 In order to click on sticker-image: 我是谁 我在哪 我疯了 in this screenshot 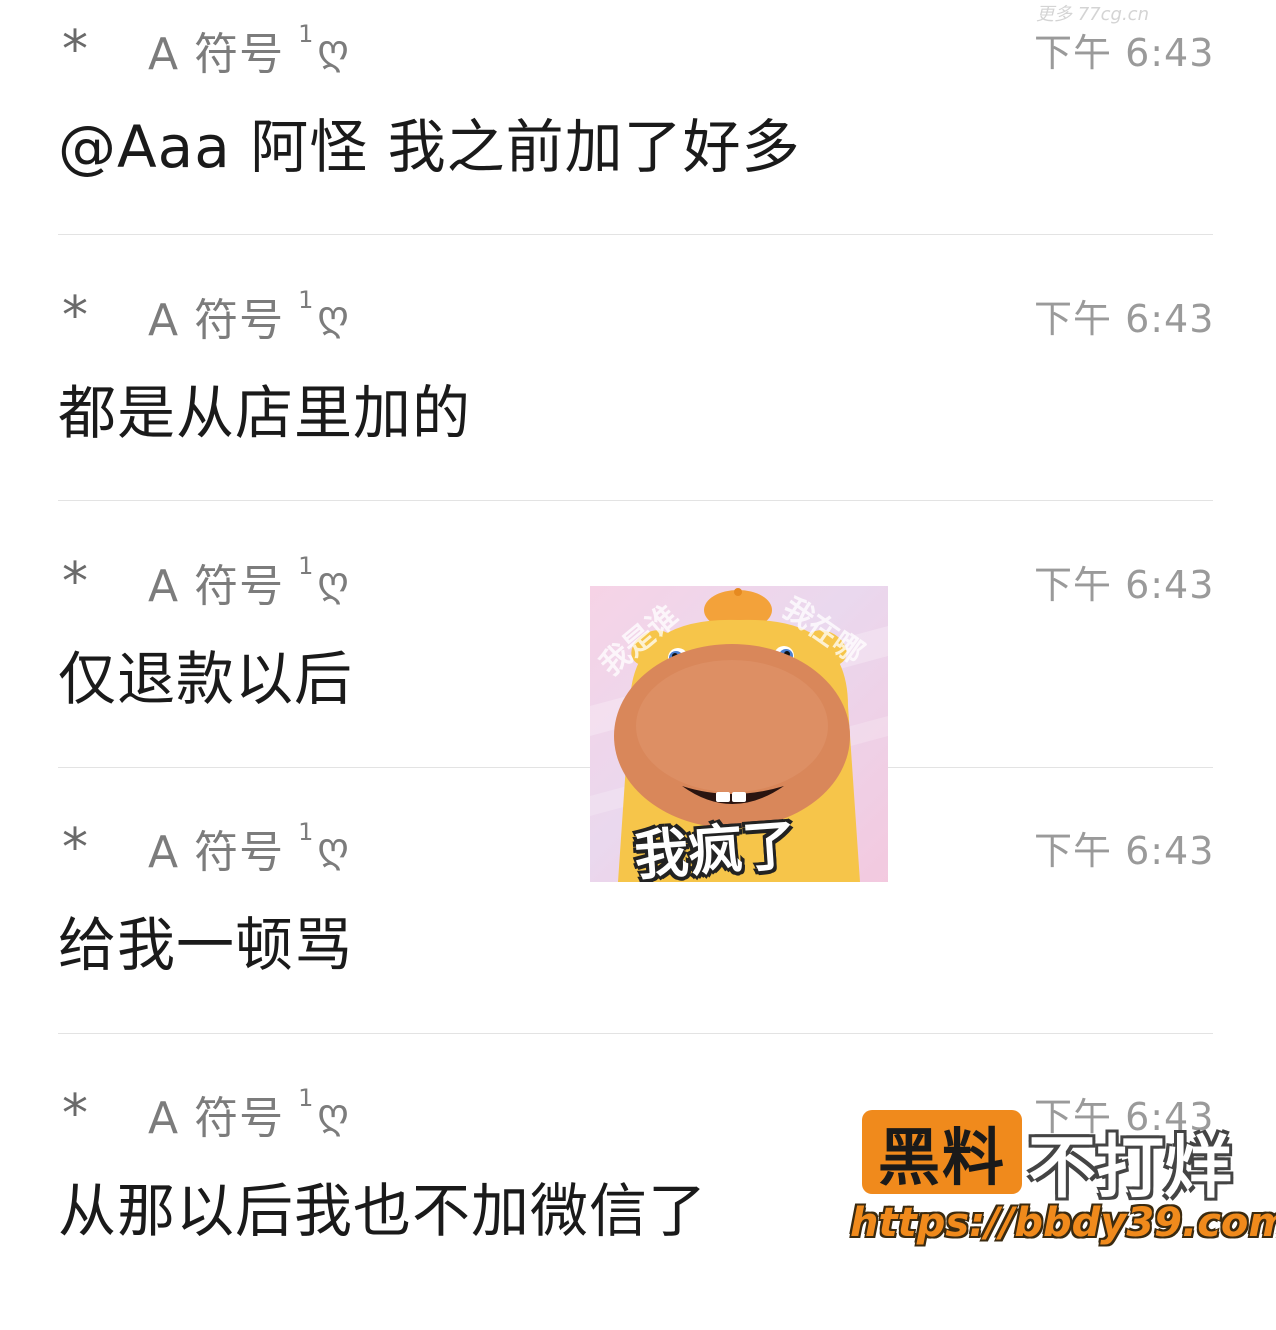, I will do `click(739, 734)`.